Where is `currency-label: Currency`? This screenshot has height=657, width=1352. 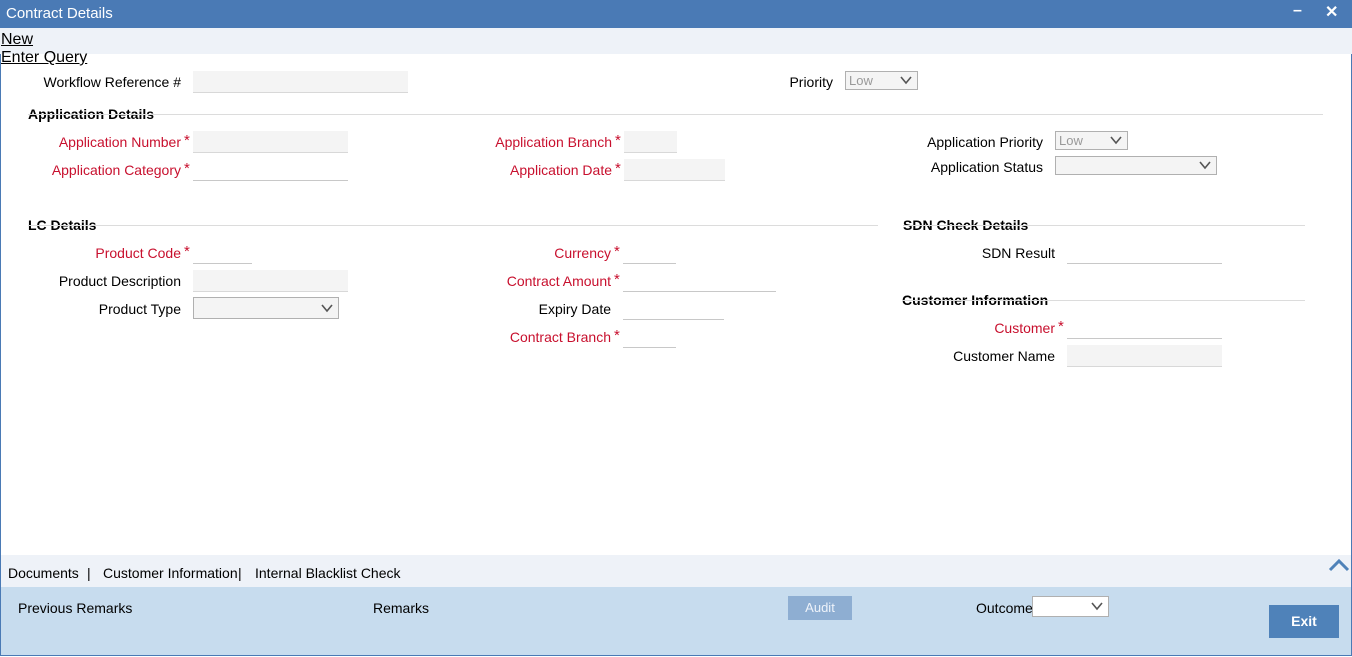 currency-label: Currency is located at coordinates (582, 253).